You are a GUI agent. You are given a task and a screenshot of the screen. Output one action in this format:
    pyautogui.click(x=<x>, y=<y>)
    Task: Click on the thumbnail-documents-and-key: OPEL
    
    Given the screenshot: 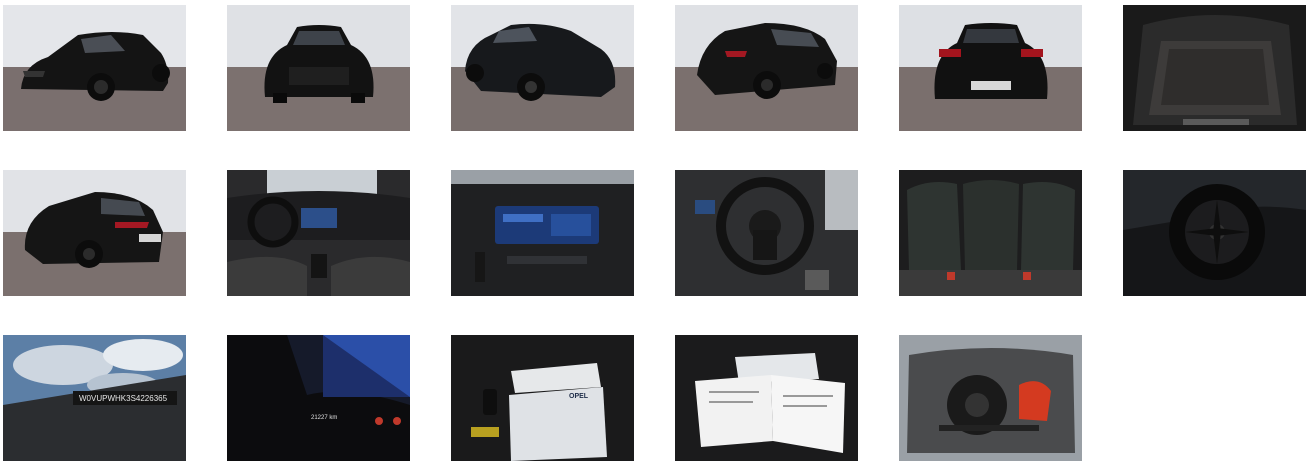 What is the action you would take?
    pyautogui.click(x=542, y=398)
    